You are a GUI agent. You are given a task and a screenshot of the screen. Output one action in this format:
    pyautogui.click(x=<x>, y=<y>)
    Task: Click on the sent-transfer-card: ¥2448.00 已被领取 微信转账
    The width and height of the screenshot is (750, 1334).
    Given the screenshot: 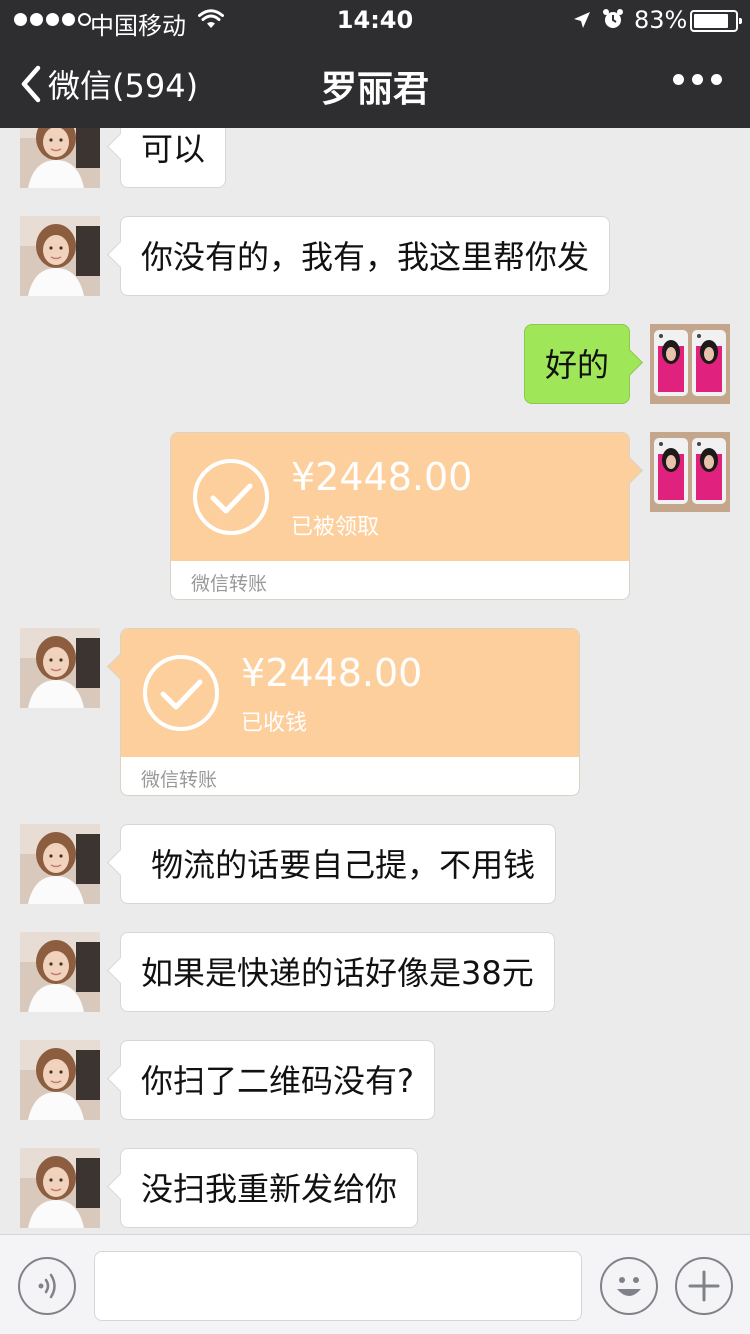 What is the action you would take?
    pyautogui.click(x=400, y=516)
    